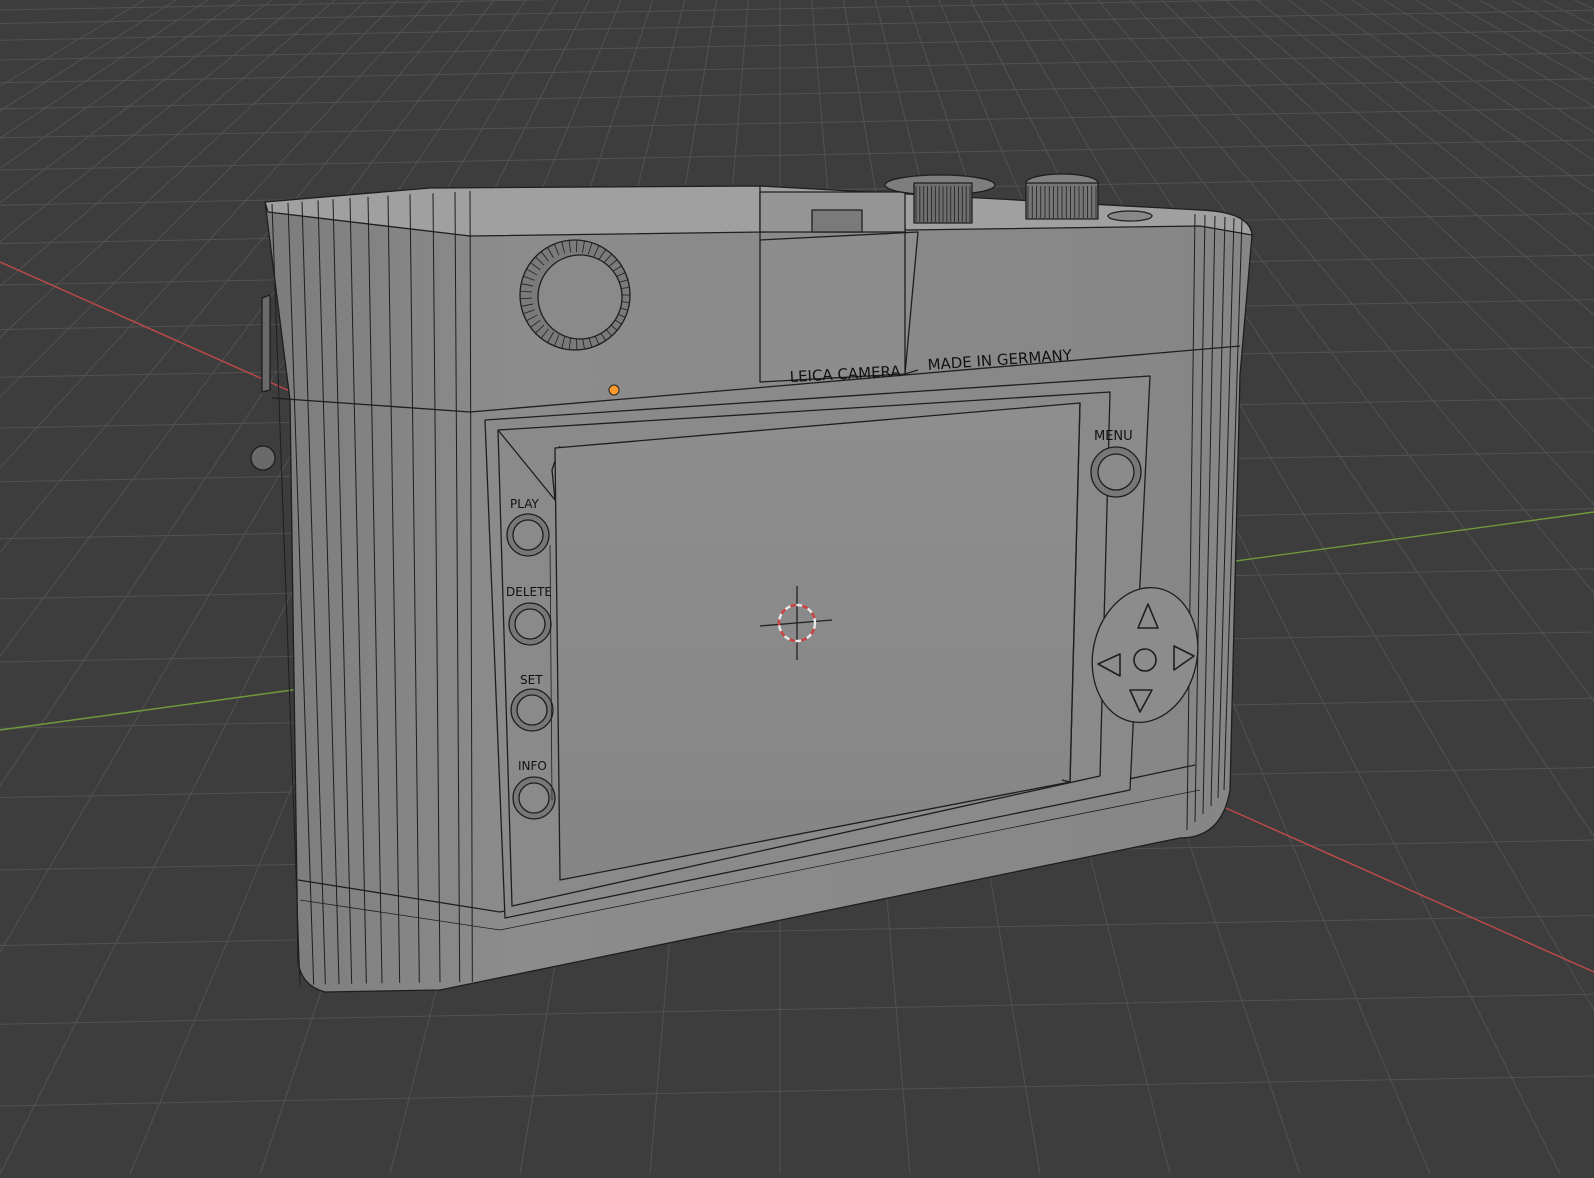 This screenshot has width=1594, height=1178. What do you see at coordinates (263, 458) in the screenshot?
I see `strap-lug-ring` at bounding box center [263, 458].